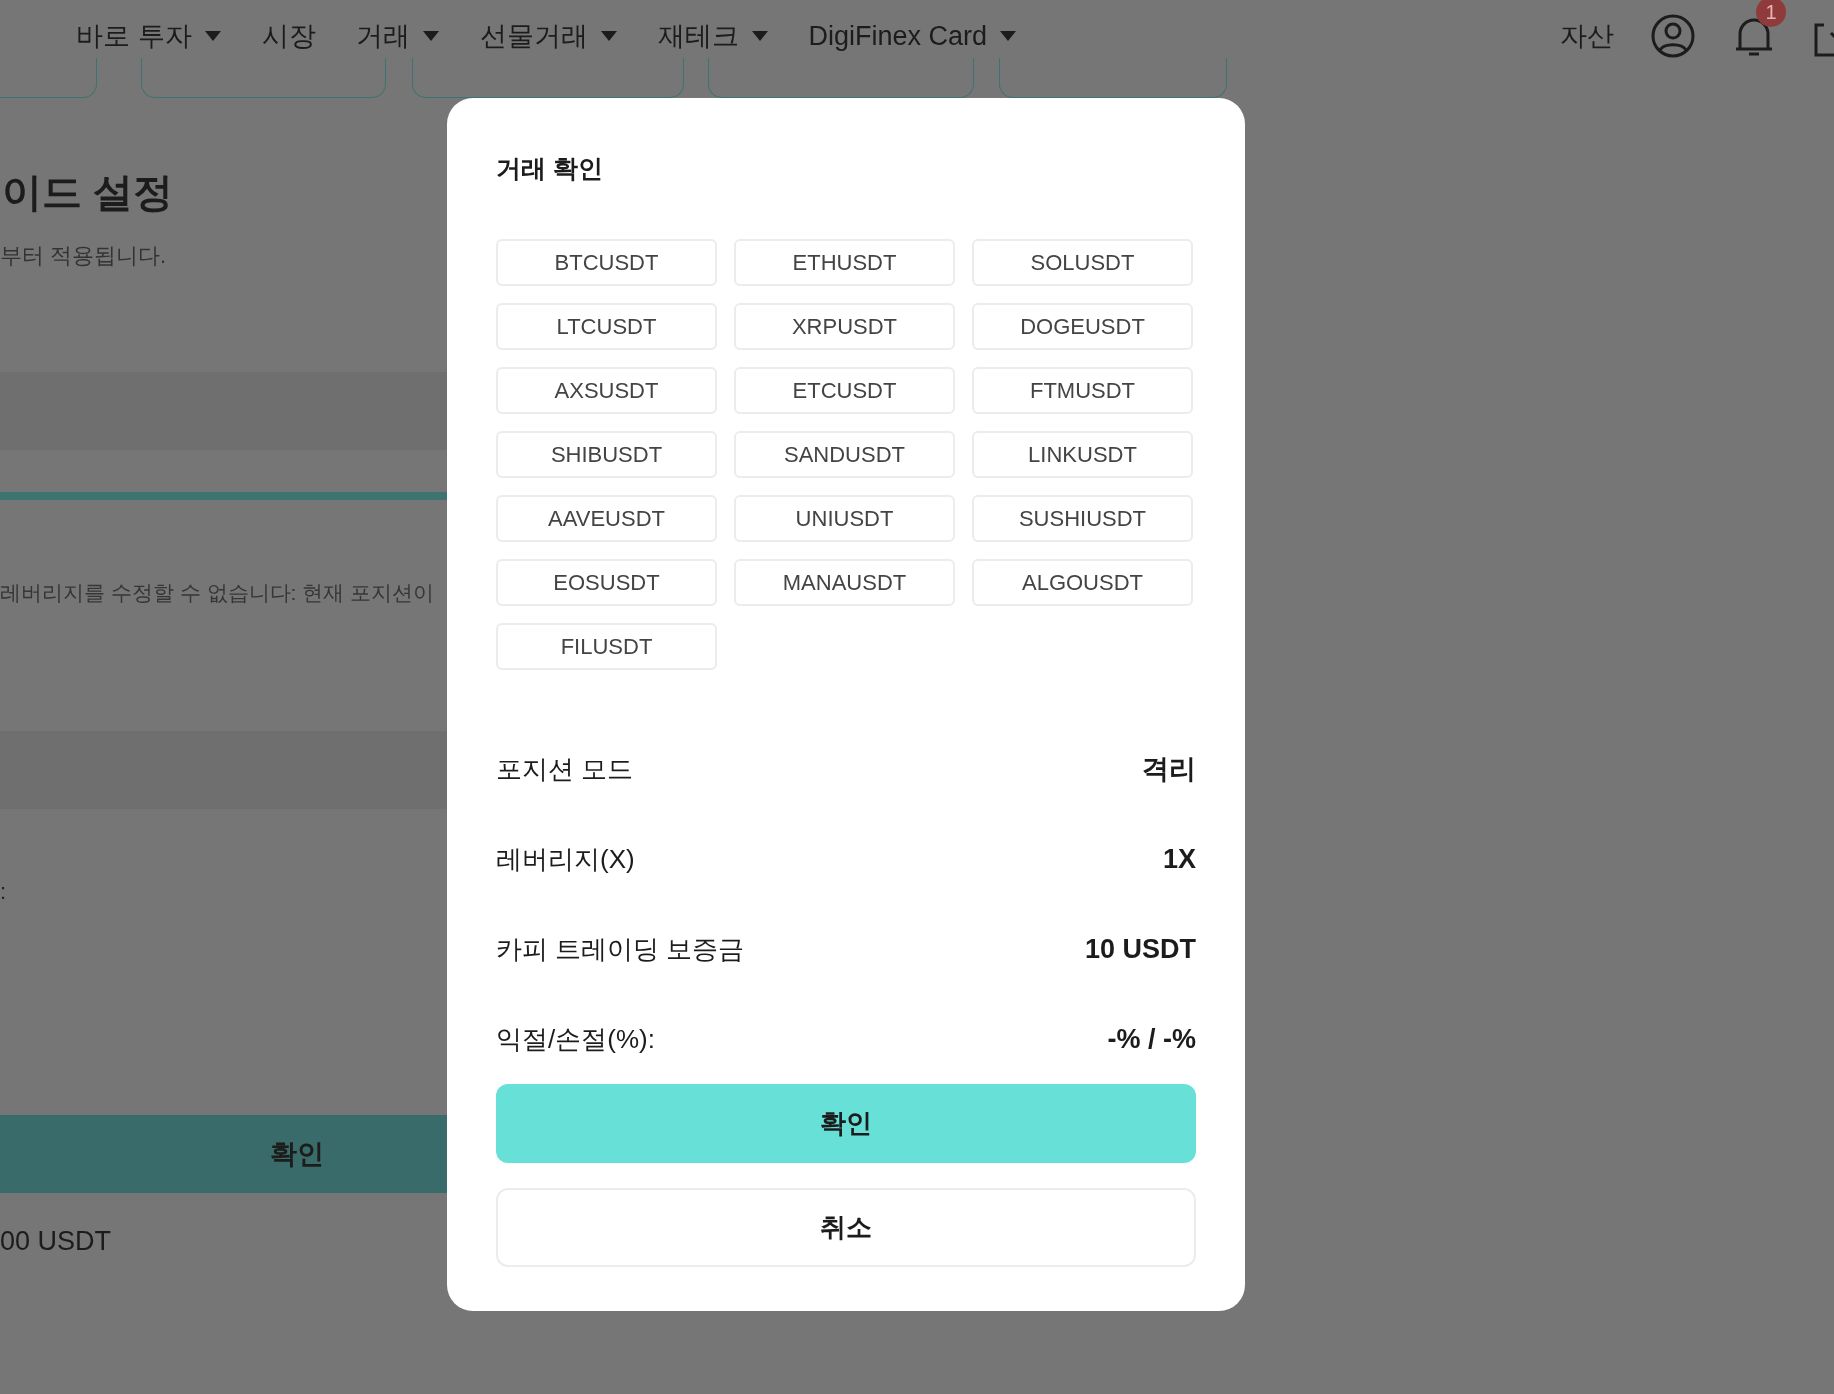  Describe the element at coordinates (565, 859) in the screenshot. I see `detail-label: 레버리지(X)` at that location.